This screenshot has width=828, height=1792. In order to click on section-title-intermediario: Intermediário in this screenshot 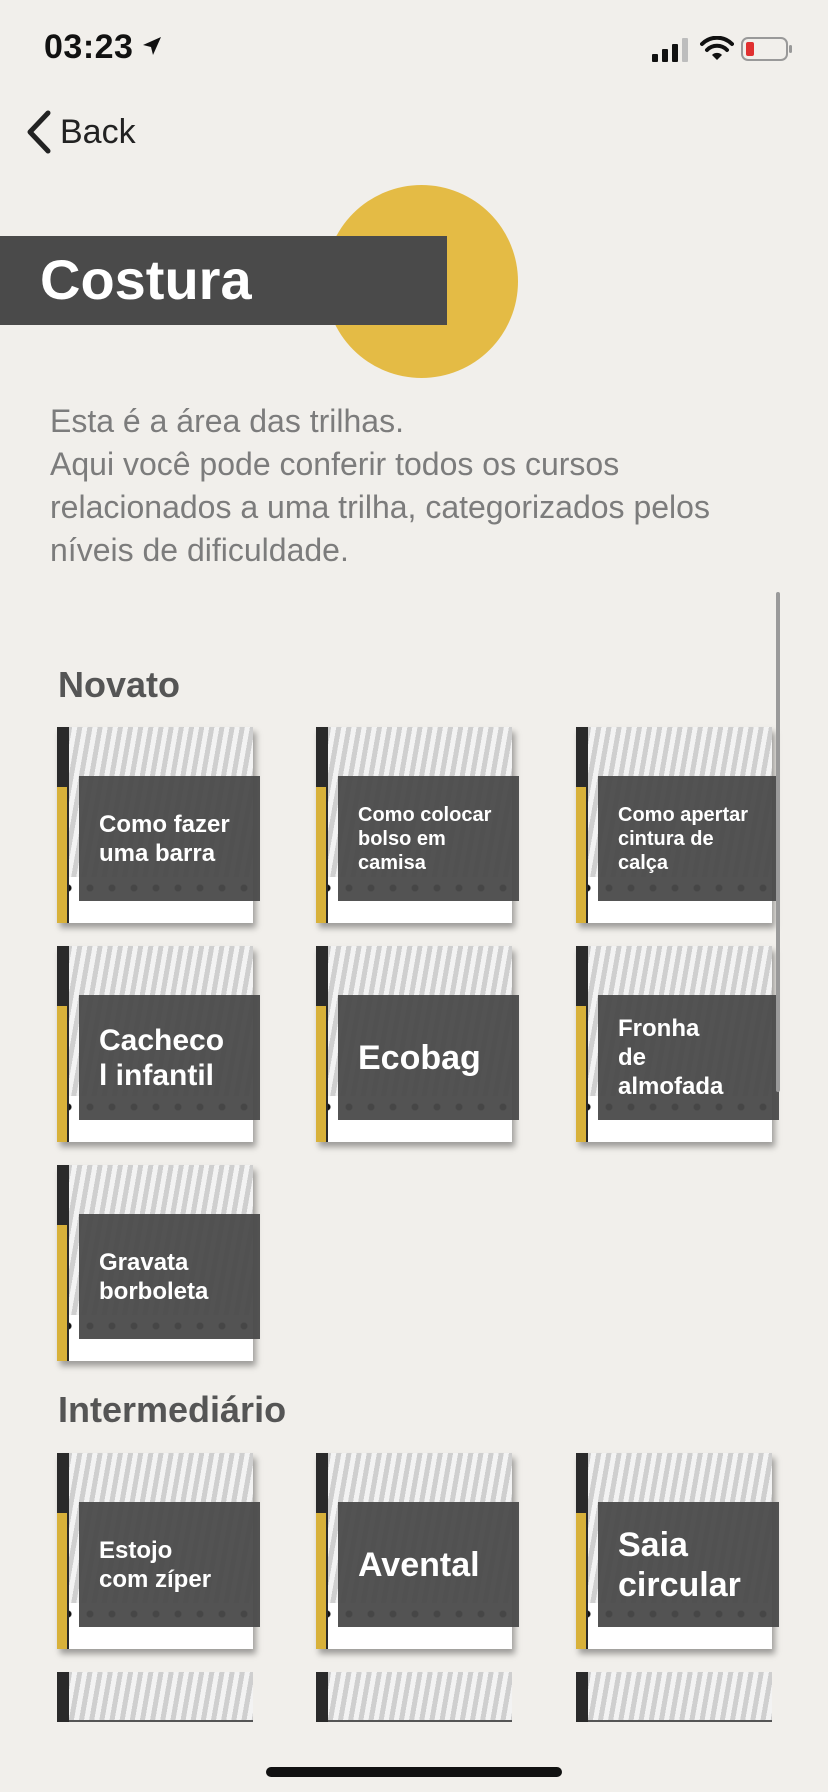, I will do `click(172, 1409)`.